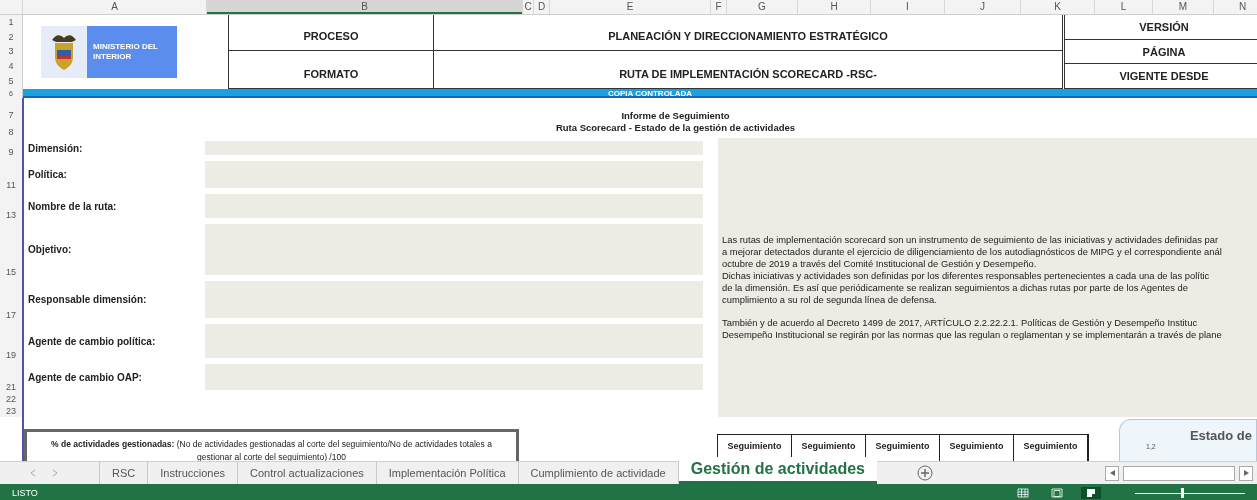 The height and width of the screenshot is (500, 1257). What do you see at coordinates (542, 7) in the screenshot?
I see `column-header: D` at bounding box center [542, 7].